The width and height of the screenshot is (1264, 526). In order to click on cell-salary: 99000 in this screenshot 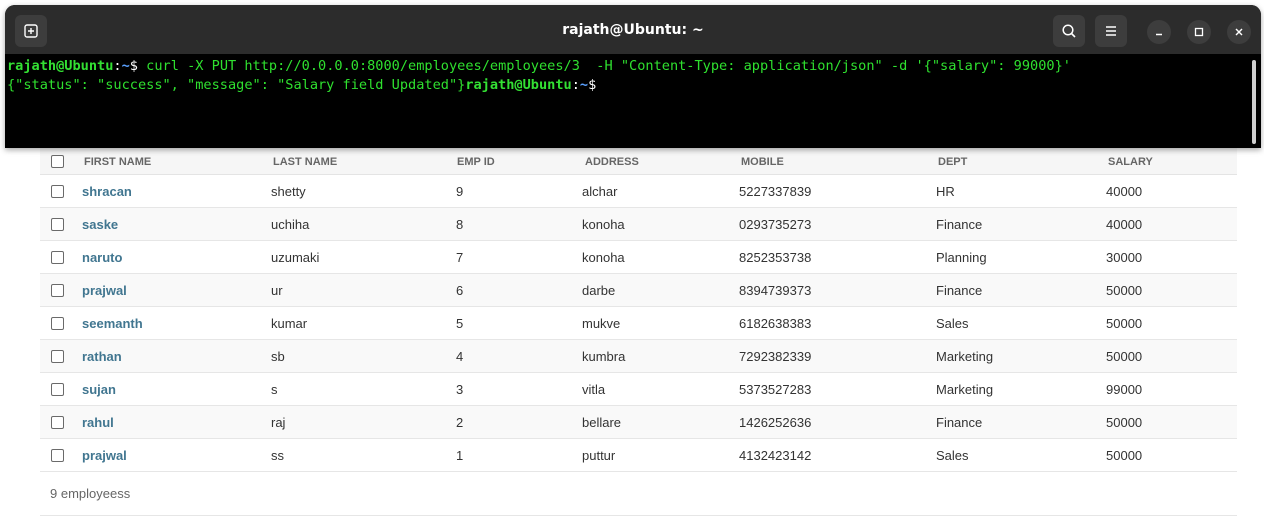, I will do `click(1124, 389)`.